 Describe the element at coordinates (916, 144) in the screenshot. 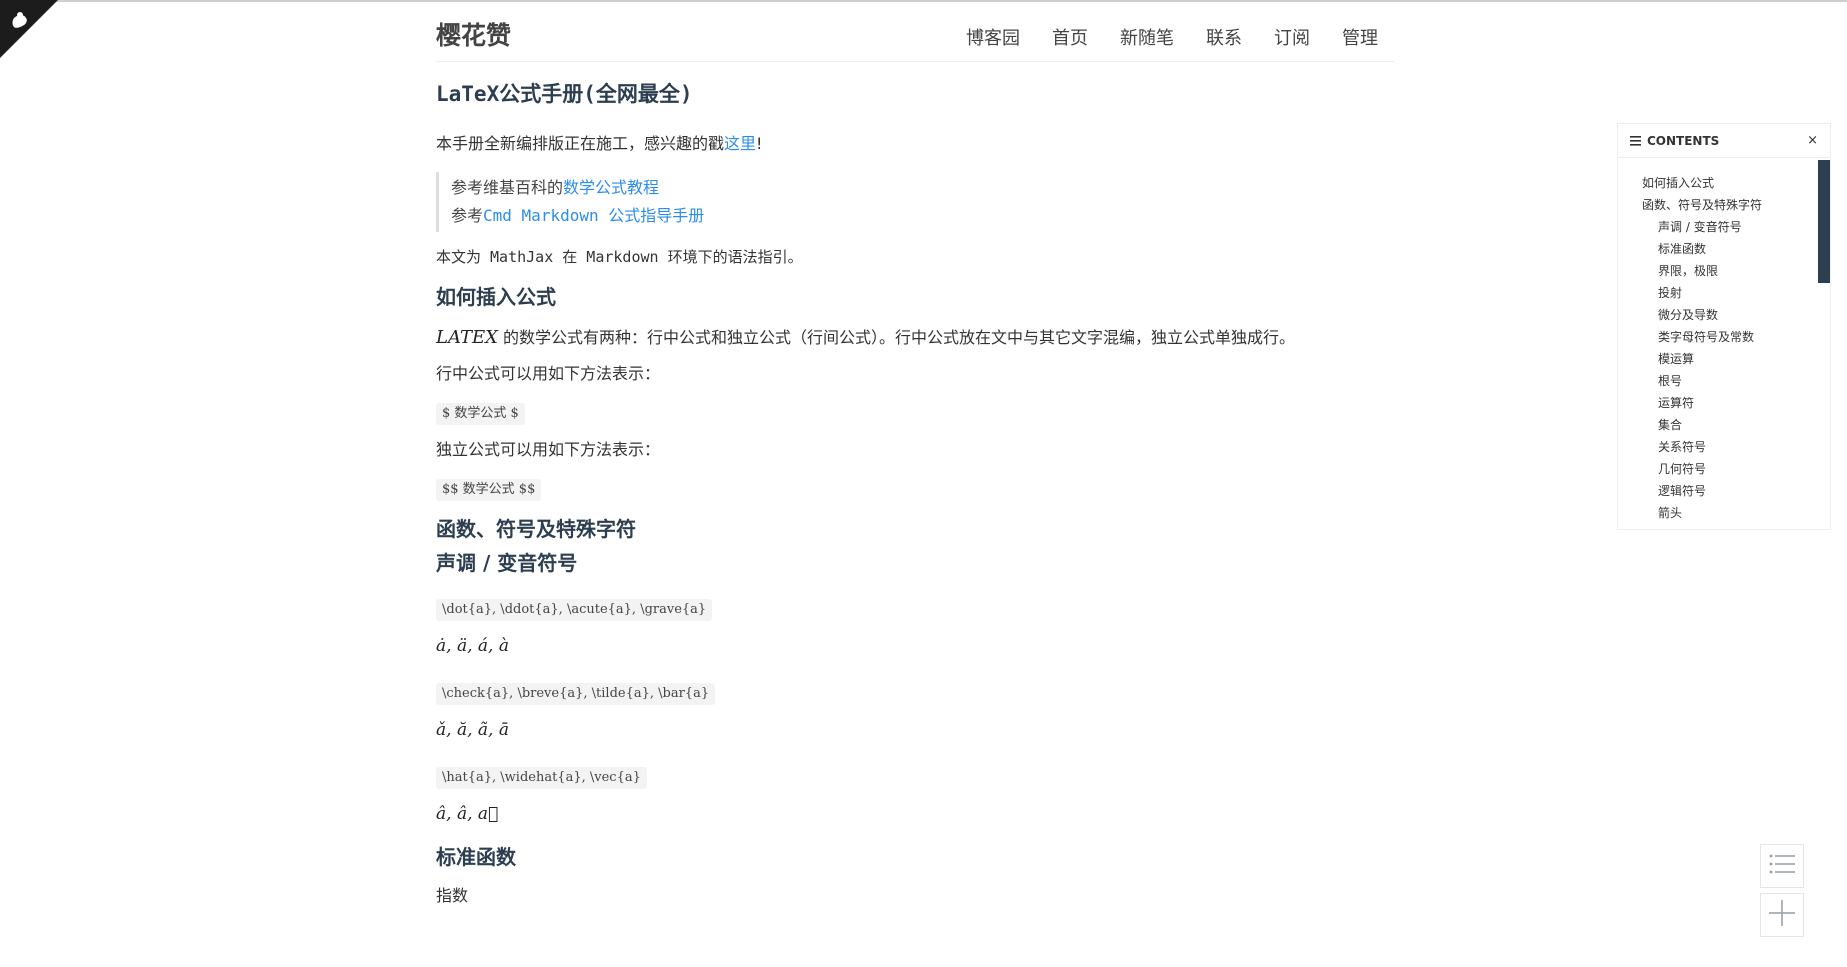

I see `intro-paragraph: 本手册全新编排版正在施工，感兴趣的戳这里!` at that location.